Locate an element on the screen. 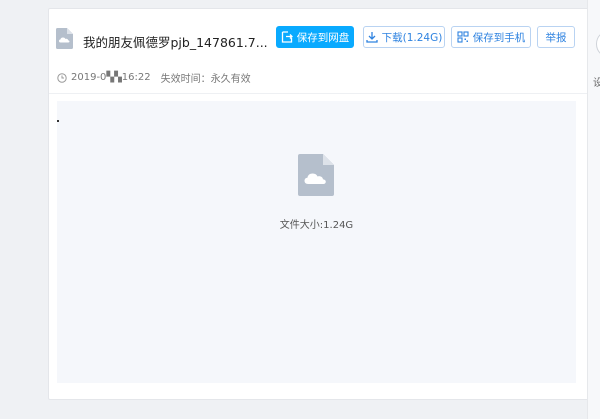 This screenshot has height=419, width=600. side-panel-text: 设 is located at coordinates (596, 83).